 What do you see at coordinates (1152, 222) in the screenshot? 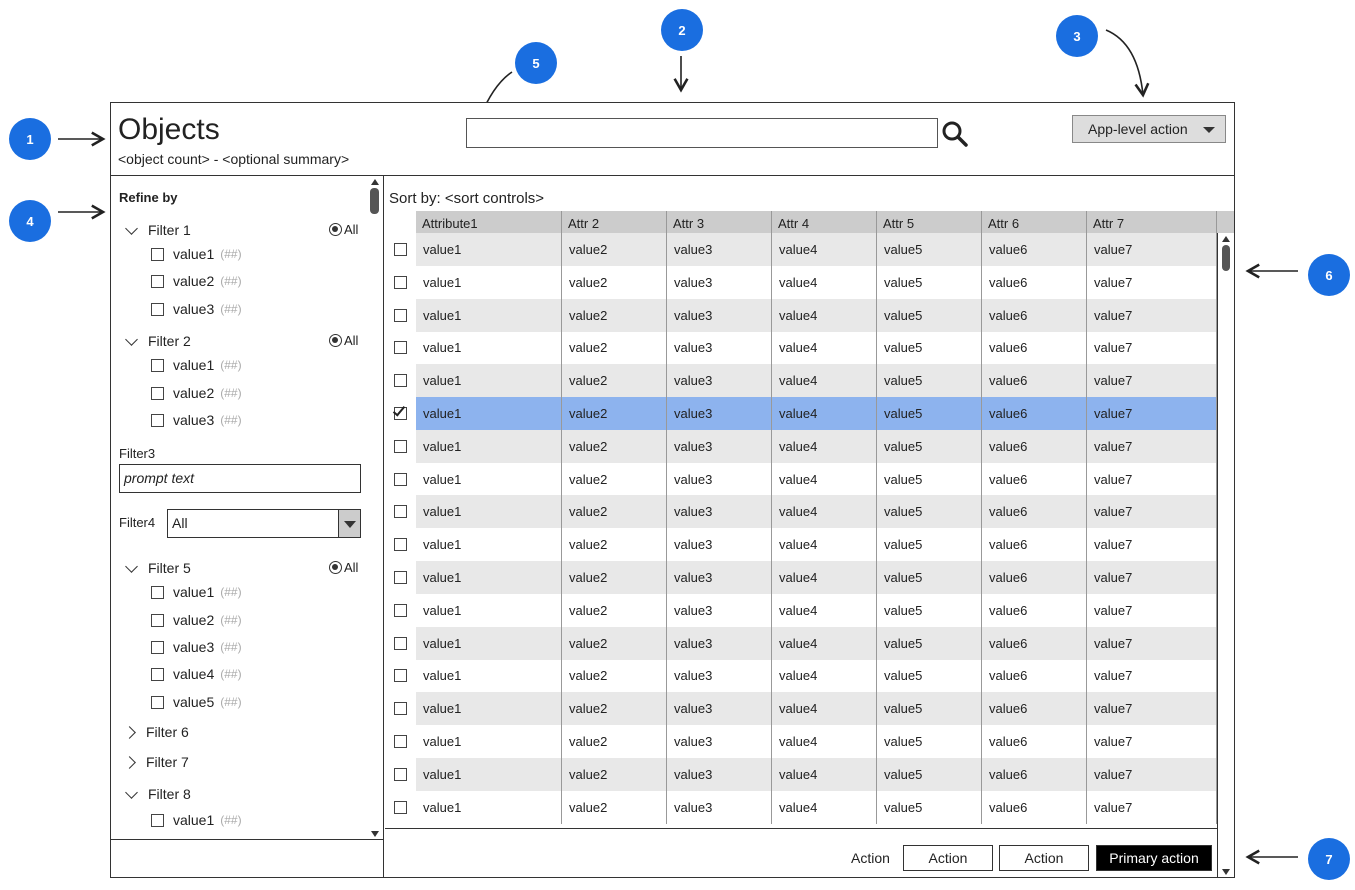
I see `column-header: Attr 7` at bounding box center [1152, 222].